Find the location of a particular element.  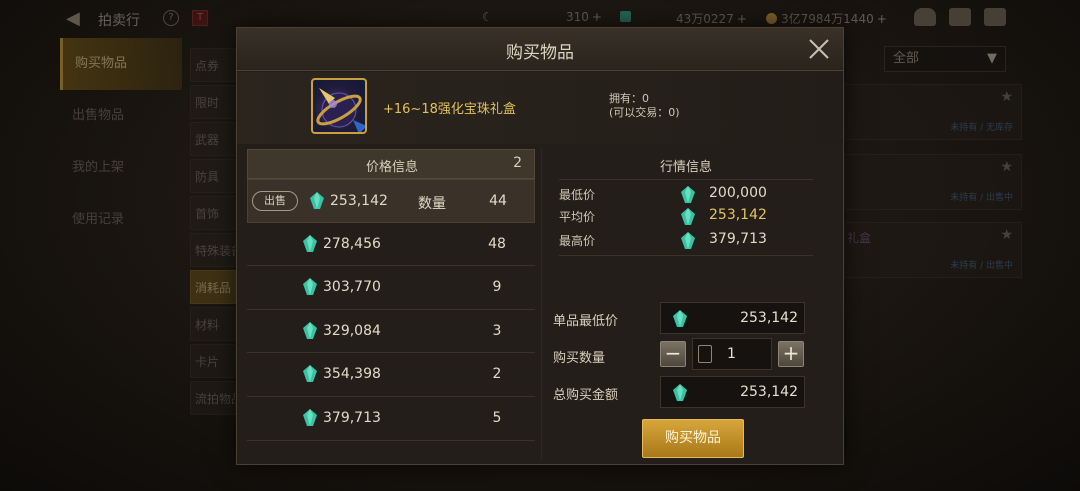

market-min-row: 最低价 200,000 is located at coordinates (689, 194).